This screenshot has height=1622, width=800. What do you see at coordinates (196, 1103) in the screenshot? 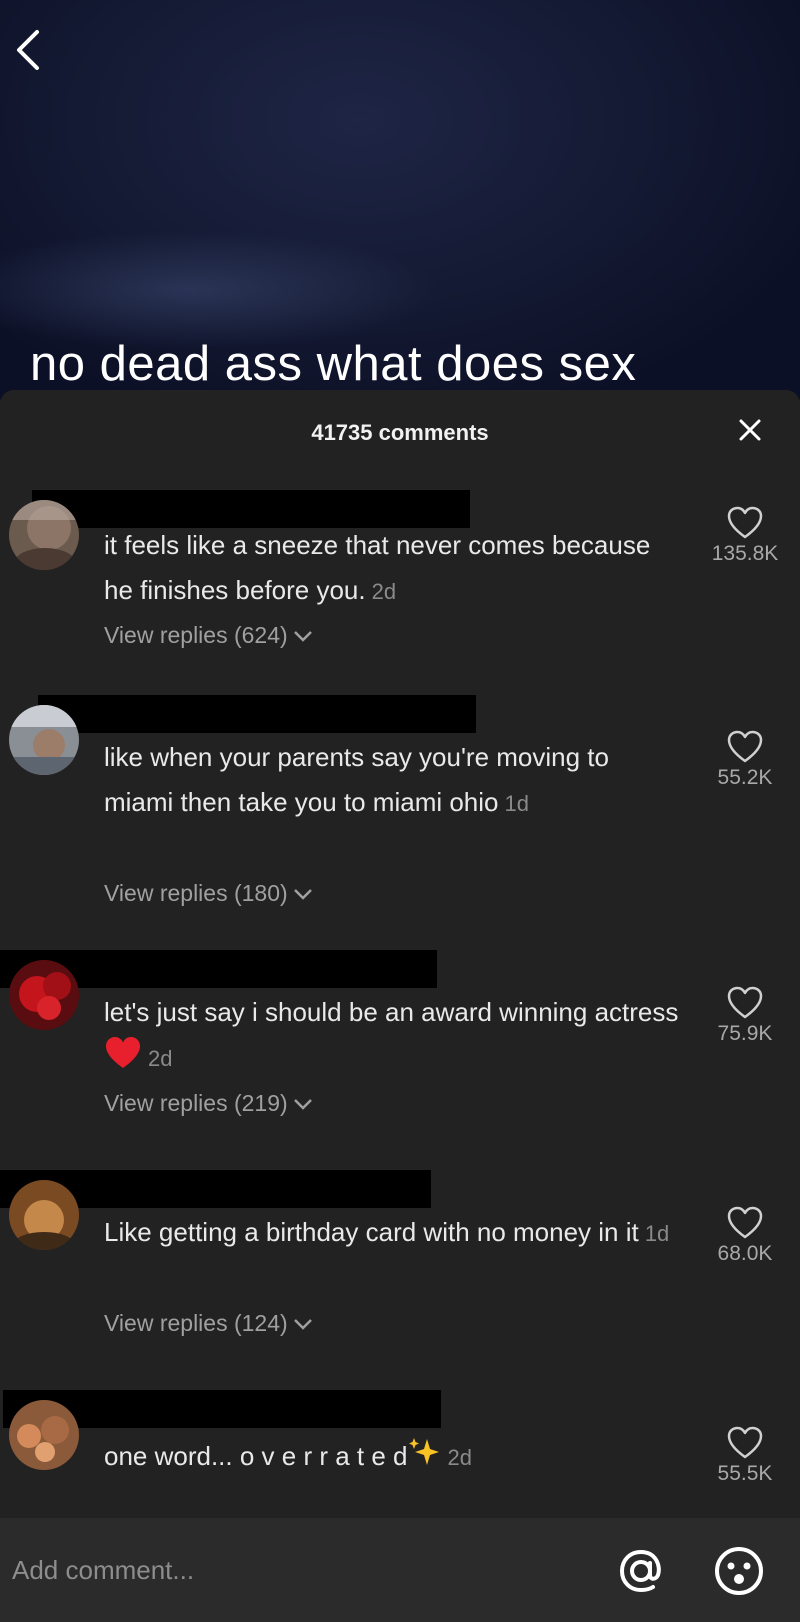
I see `view-replies-label: View replies (219)` at bounding box center [196, 1103].